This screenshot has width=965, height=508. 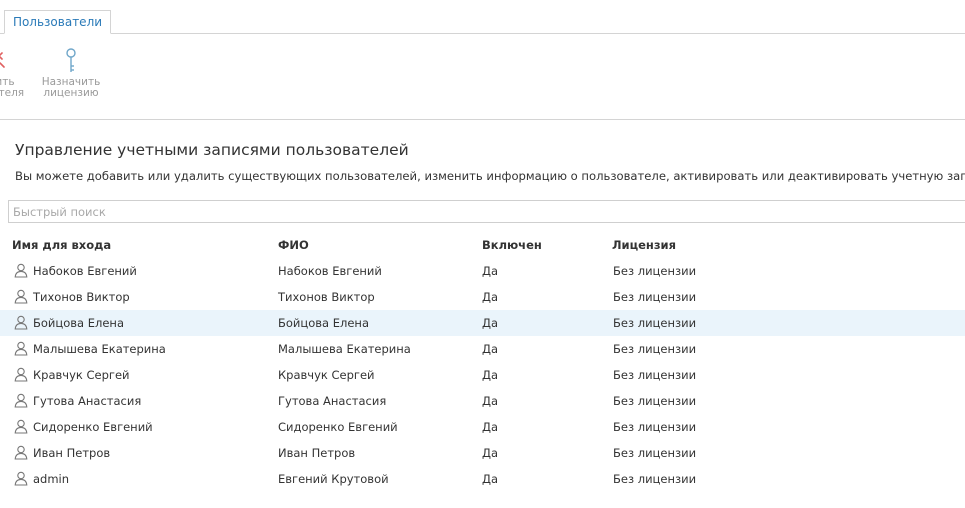 I want to click on table-row: admin Евгений Крутовой Да Без лицензии, so click(x=482, y=479).